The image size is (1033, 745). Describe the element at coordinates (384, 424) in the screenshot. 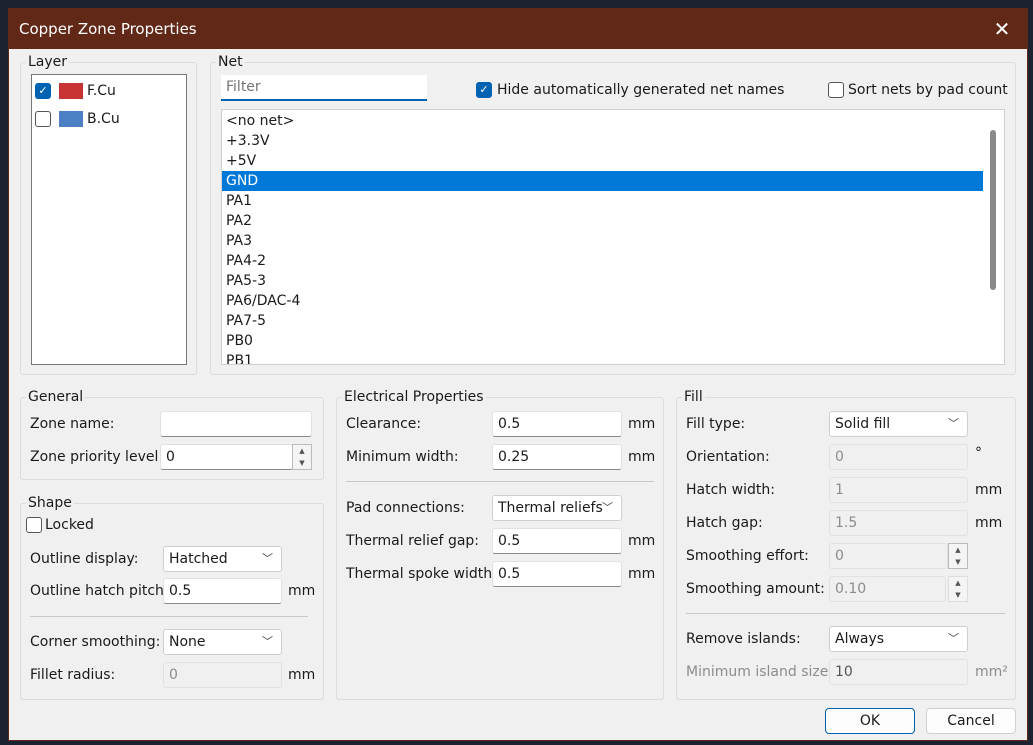

I see `clearance-label: Clearance:` at that location.